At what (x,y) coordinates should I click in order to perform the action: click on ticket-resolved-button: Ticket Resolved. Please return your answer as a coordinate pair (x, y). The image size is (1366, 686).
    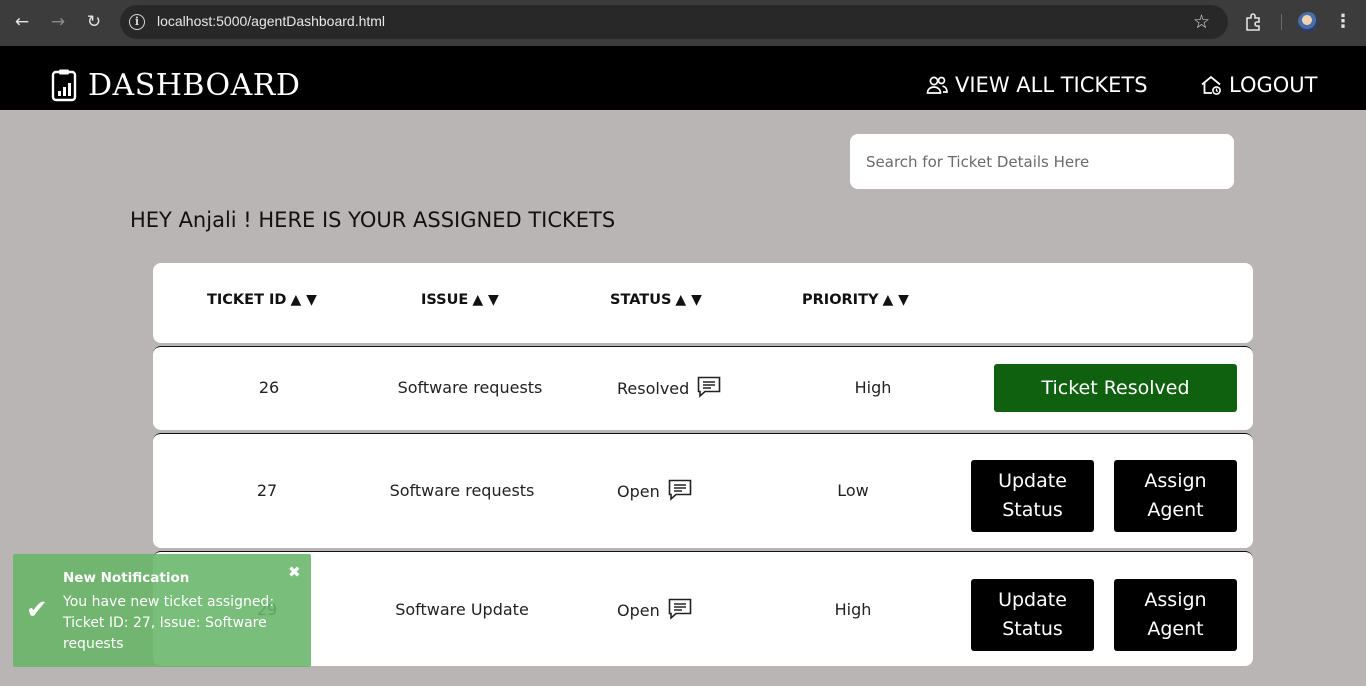
    Looking at the image, I should click on (1115, 388).